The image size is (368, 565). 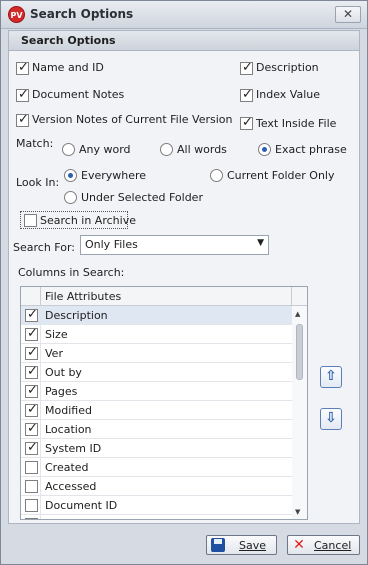 I want to click on table-row: ✓ Location, so click(x=156, y=429).